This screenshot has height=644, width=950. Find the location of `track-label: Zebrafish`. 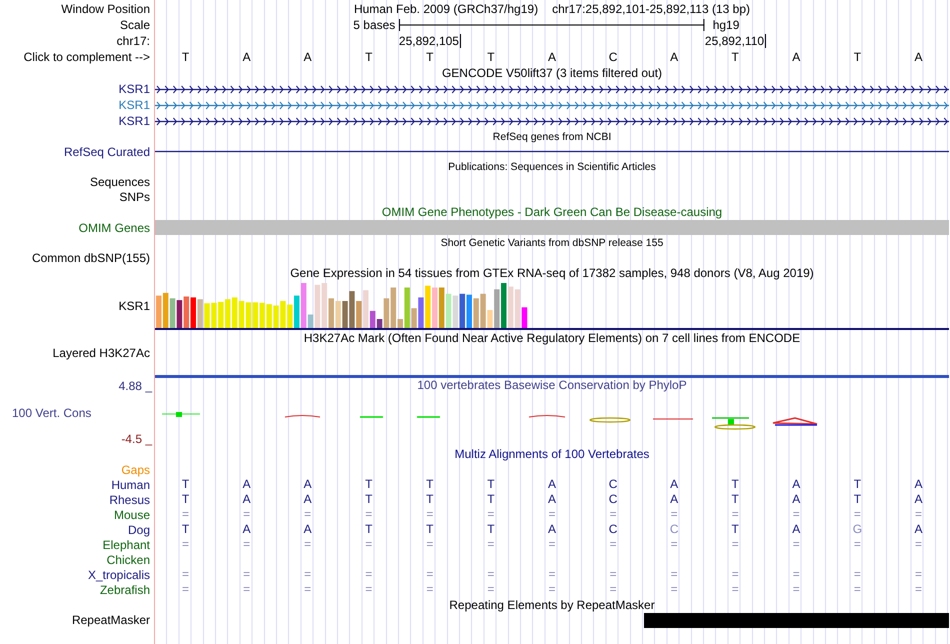

track-label: Zebrafish is located at coordinates (125, 589).